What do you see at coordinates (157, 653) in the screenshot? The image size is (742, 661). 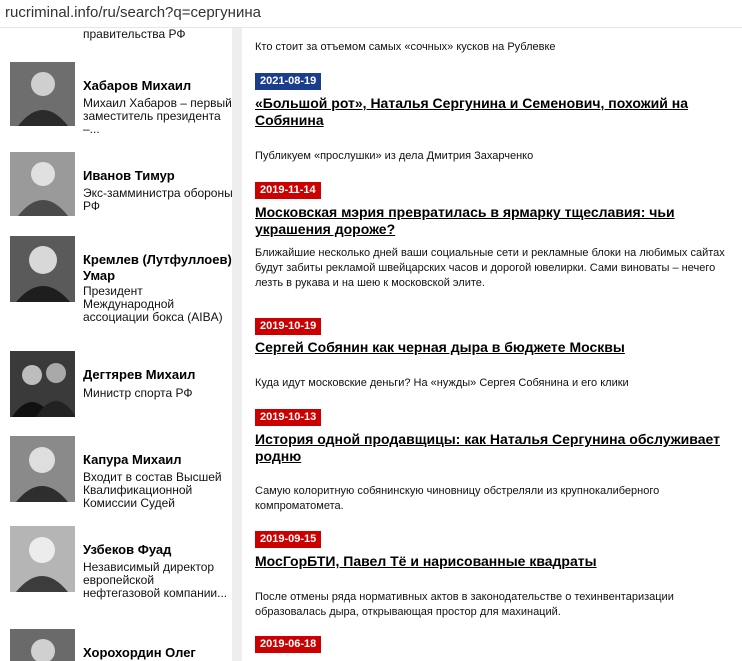 I see `person-name: Хорохордин Олег` at bounding box center [157, 653].